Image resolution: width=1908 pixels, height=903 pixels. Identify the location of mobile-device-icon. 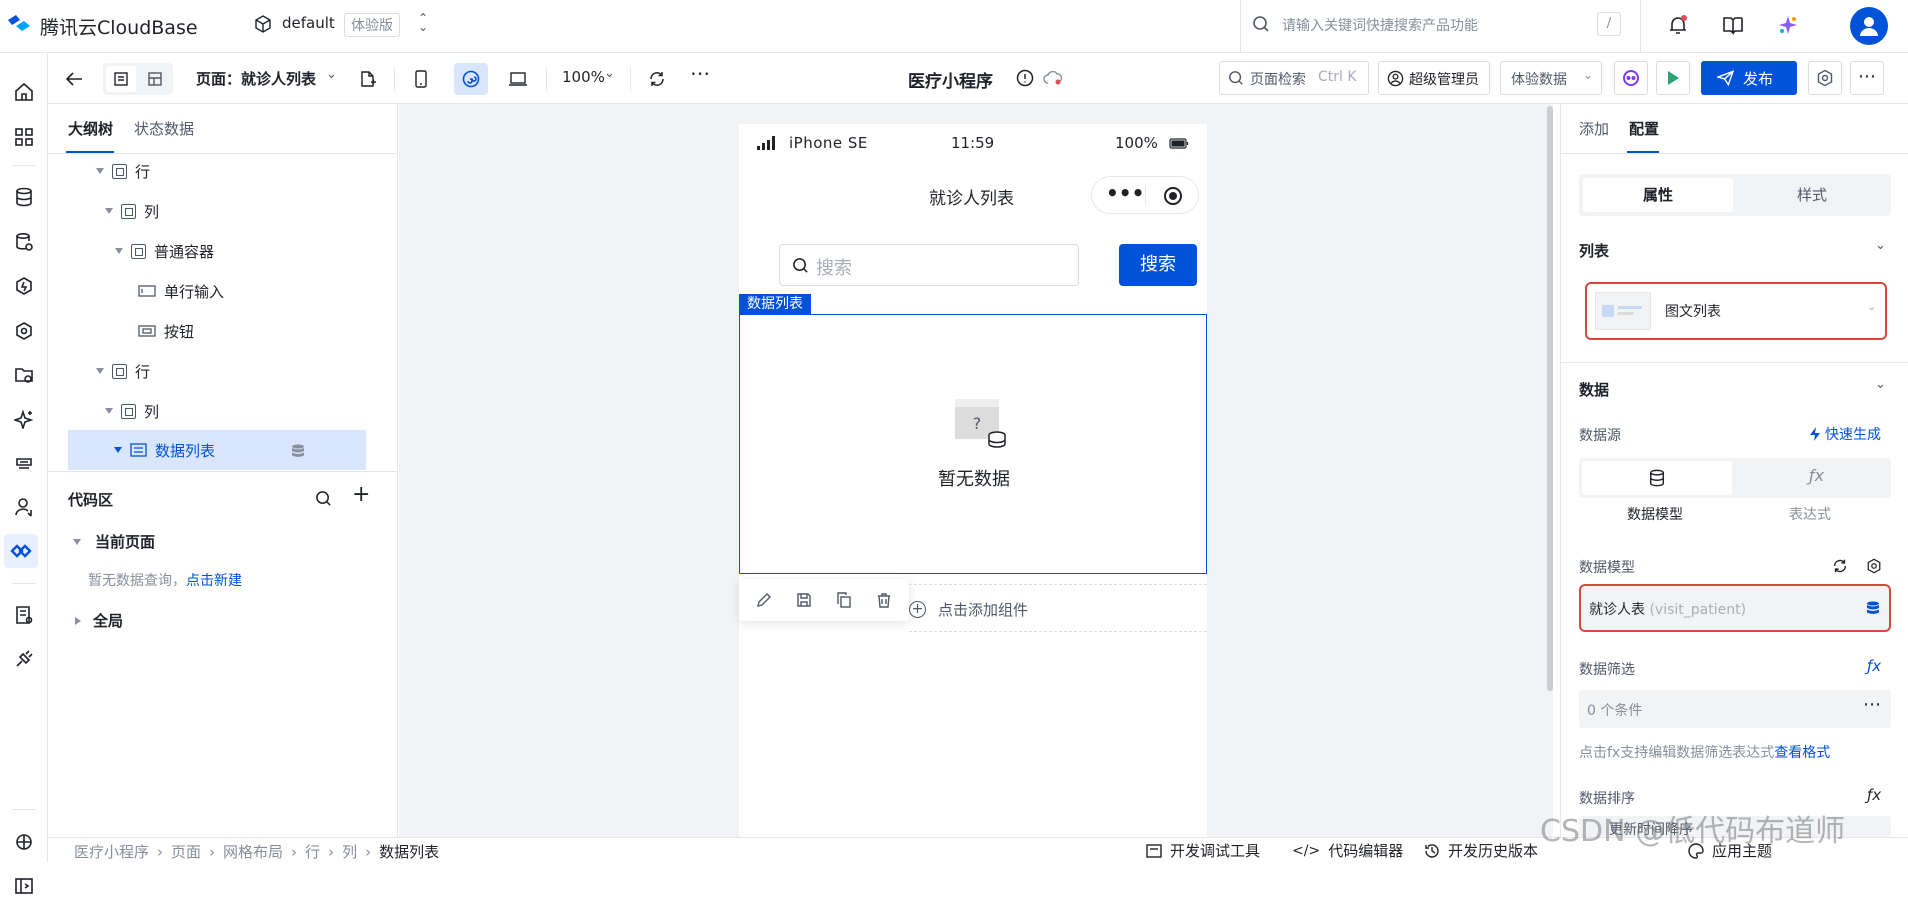
(421, 79).